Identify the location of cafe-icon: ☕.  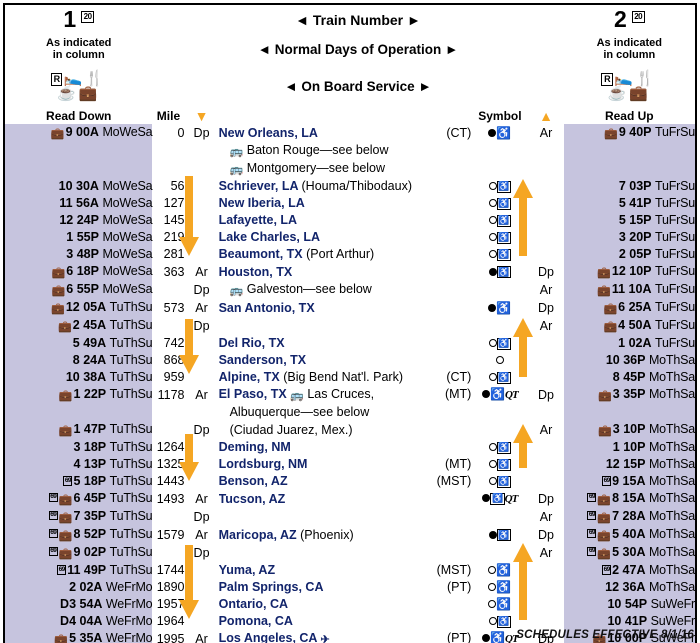
(68, 94).